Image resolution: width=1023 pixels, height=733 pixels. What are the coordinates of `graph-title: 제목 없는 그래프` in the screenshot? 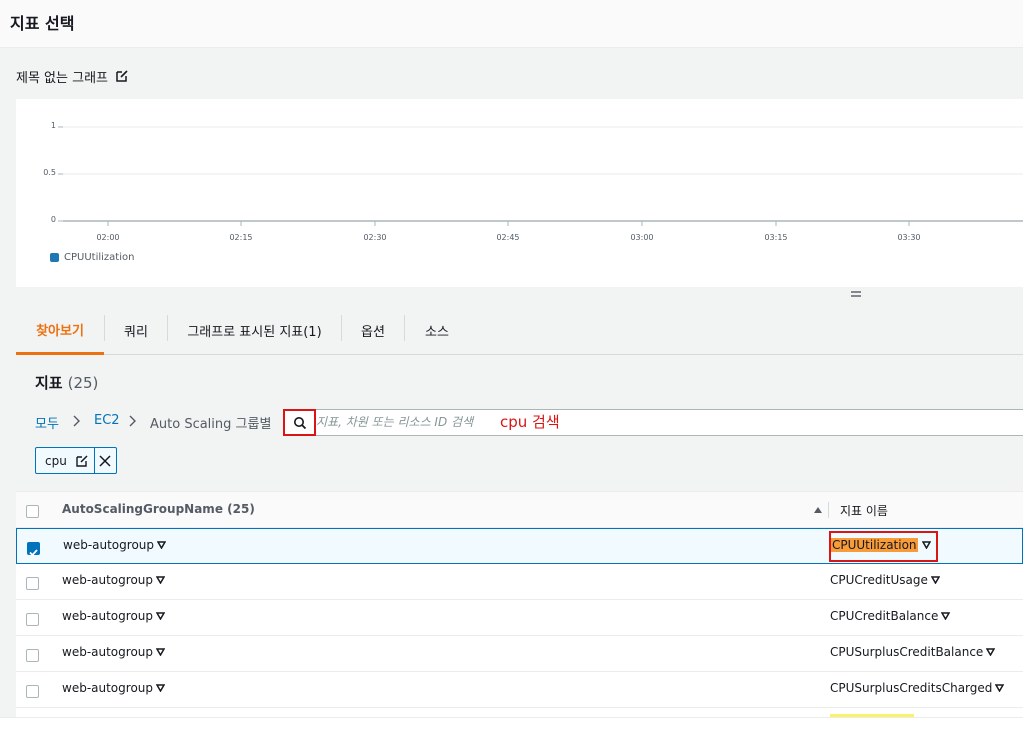 It's located at (62, 78).